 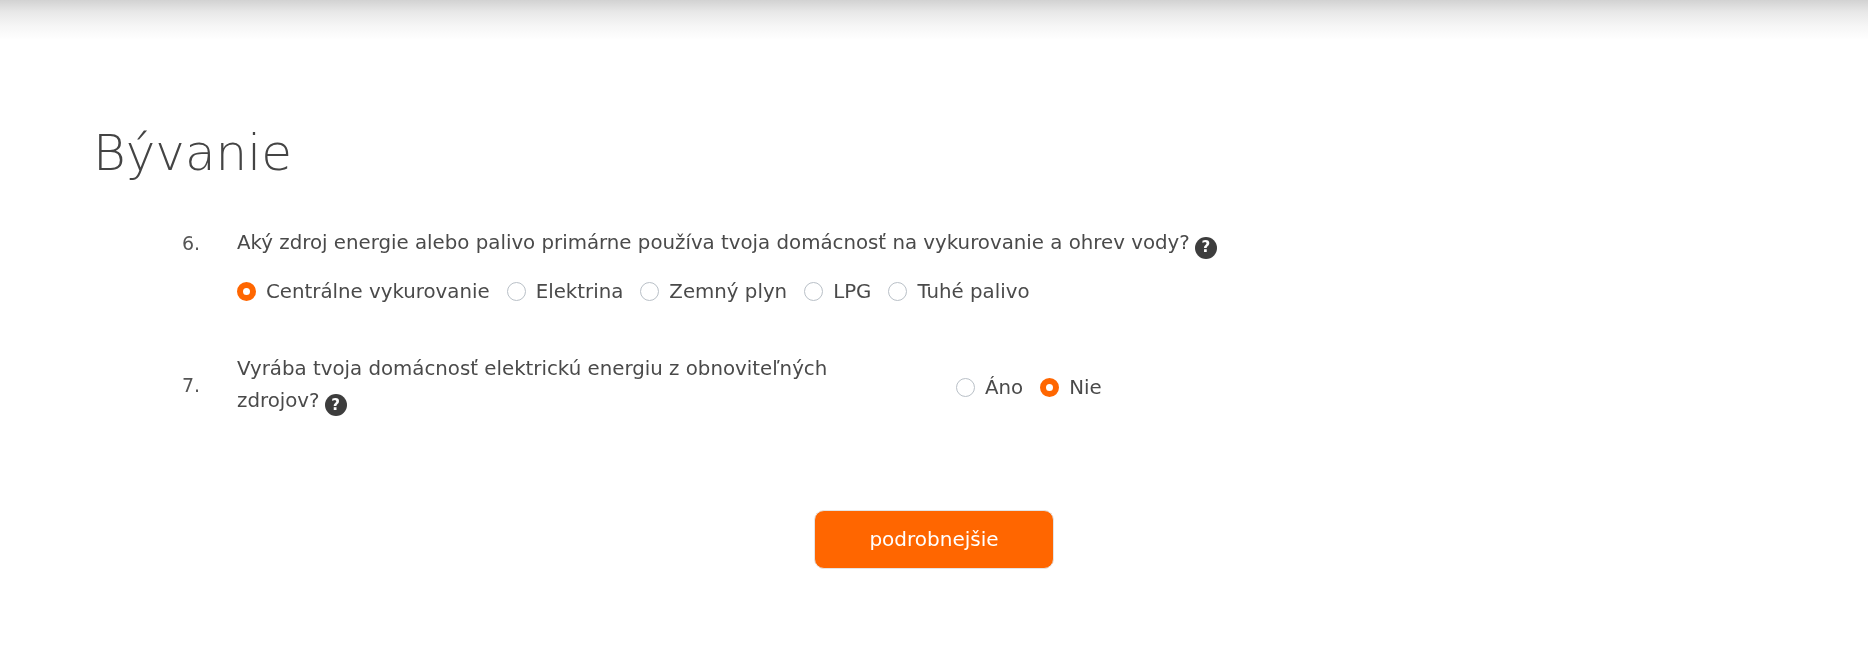 What do you see at coordinates (1071, 387) in the screenshot?
I see `radio-option: Nie` at bounding box center [1071, 387].